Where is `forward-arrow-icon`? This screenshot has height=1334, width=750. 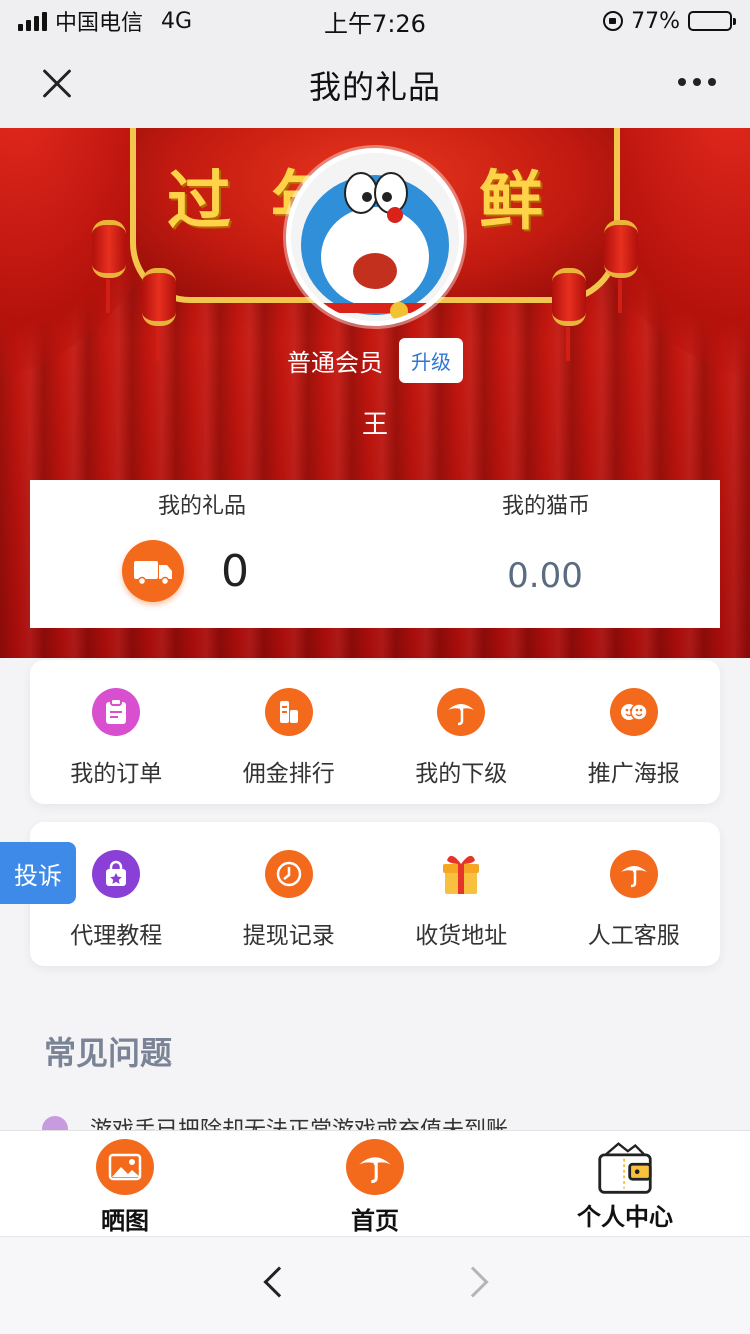
forward-arrow-icon is located at coordinates (473, 1282).